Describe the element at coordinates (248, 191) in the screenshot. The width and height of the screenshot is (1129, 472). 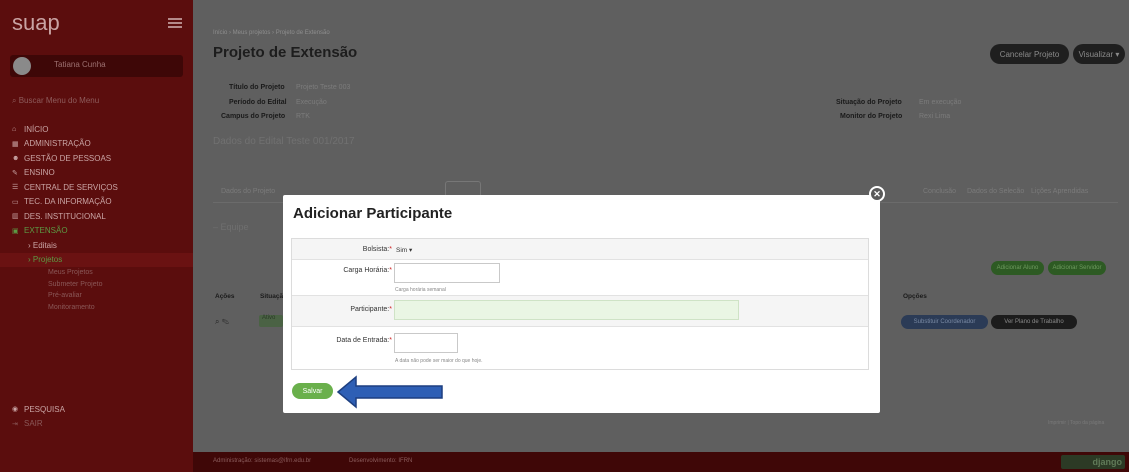
I see `tab-dados-projeto: Dados do Projeto` at that location.